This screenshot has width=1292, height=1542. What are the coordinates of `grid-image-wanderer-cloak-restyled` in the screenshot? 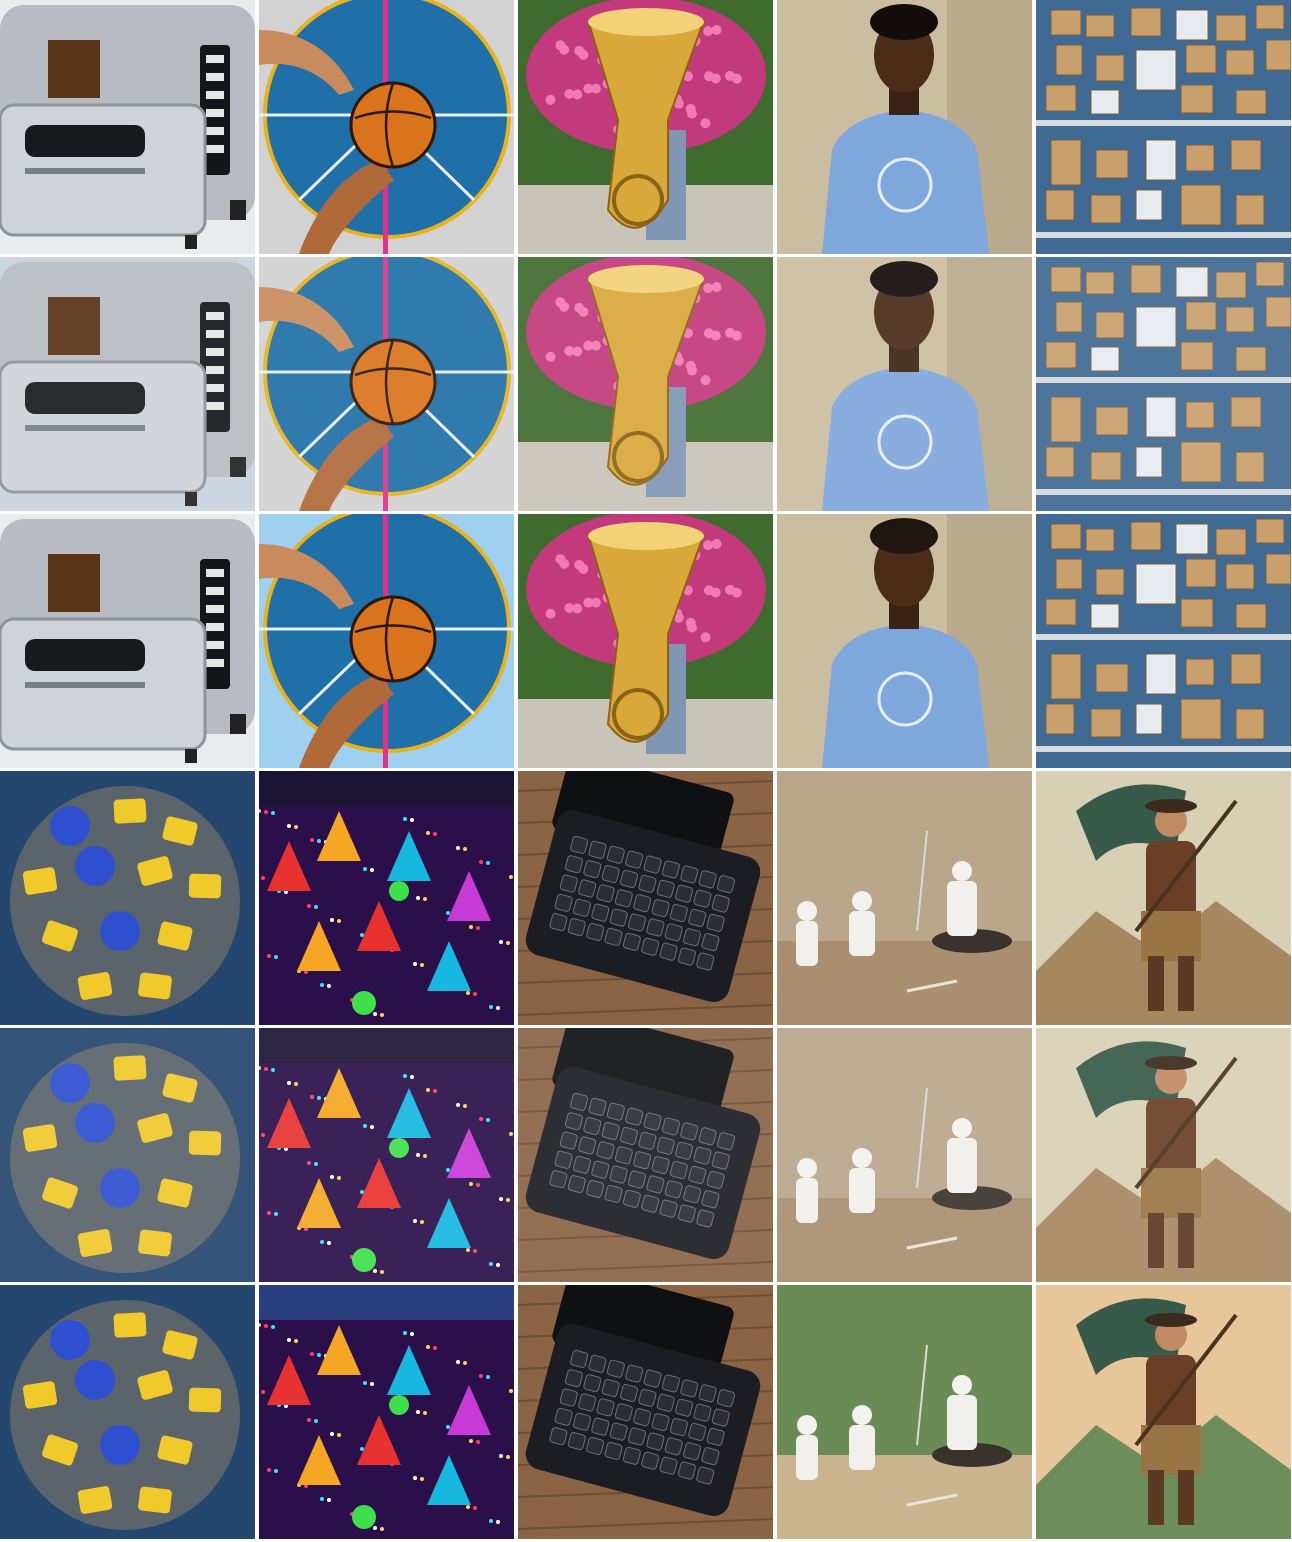 It's located at (1163, 1412).